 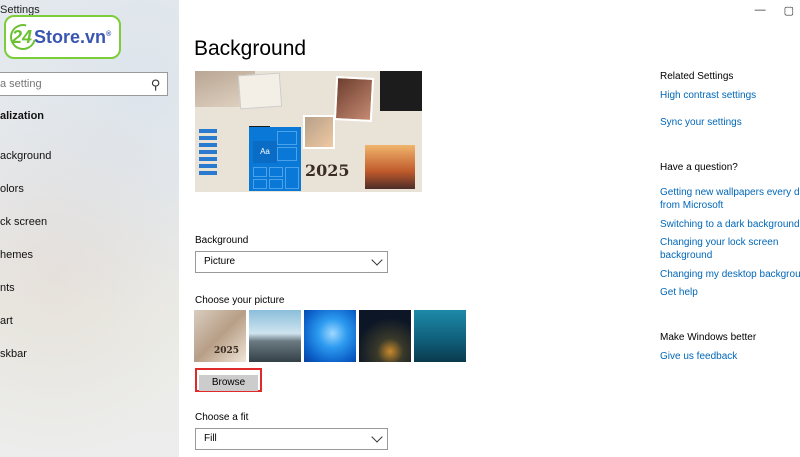 I want to click on desktop-background-link: Changing my desktop backgrour, so click(x=730, y=274).